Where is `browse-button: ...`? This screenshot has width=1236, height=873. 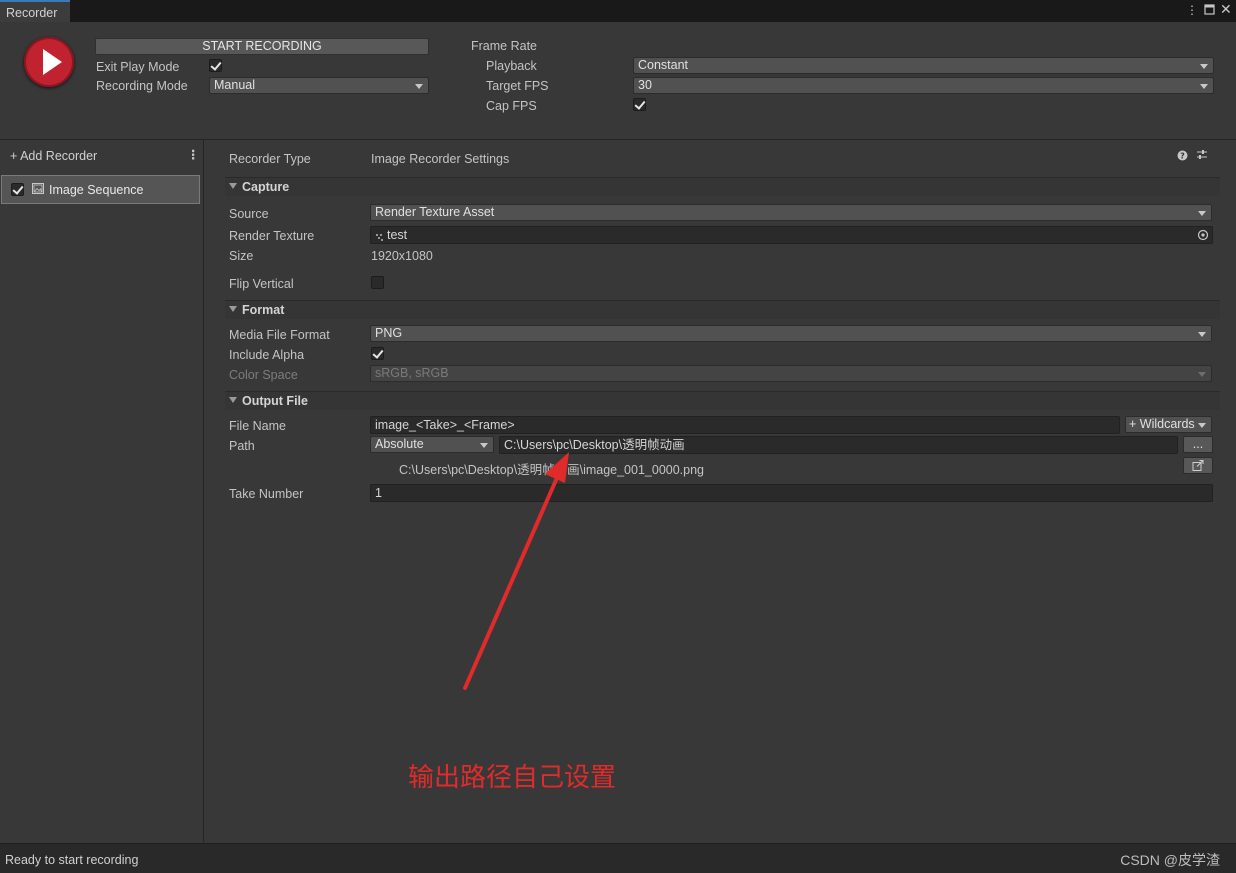 browse-button: ... is located at coordinates (1198, 444).